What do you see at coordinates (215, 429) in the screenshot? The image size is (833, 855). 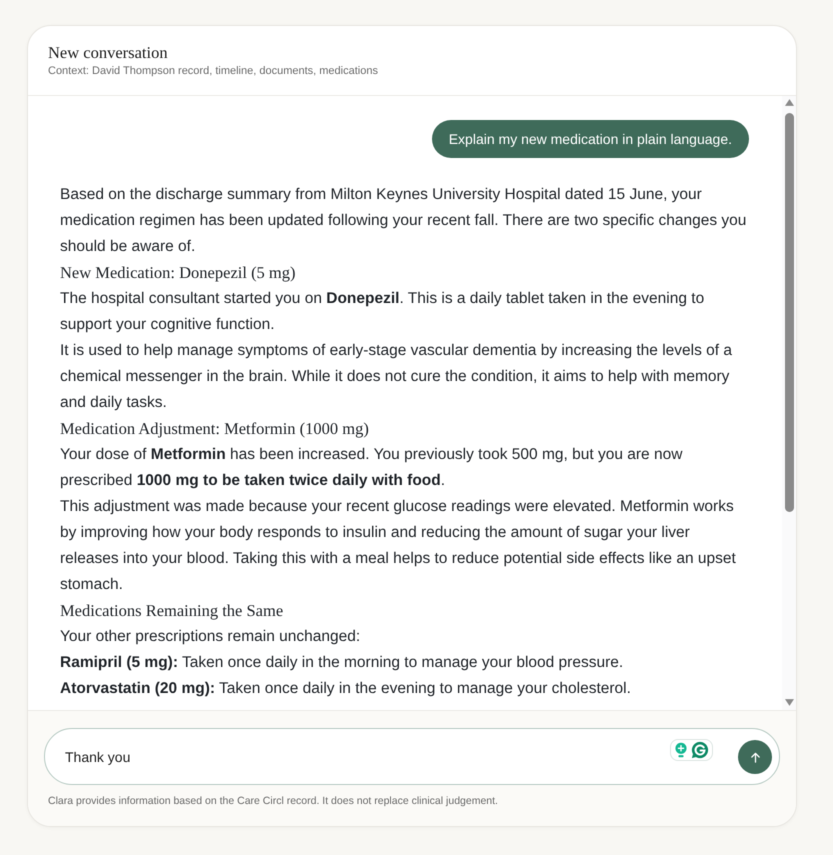 I see `section-heading: Medication Adjustment: Metformin (1000 mg)` at bounding box center [215, 429].